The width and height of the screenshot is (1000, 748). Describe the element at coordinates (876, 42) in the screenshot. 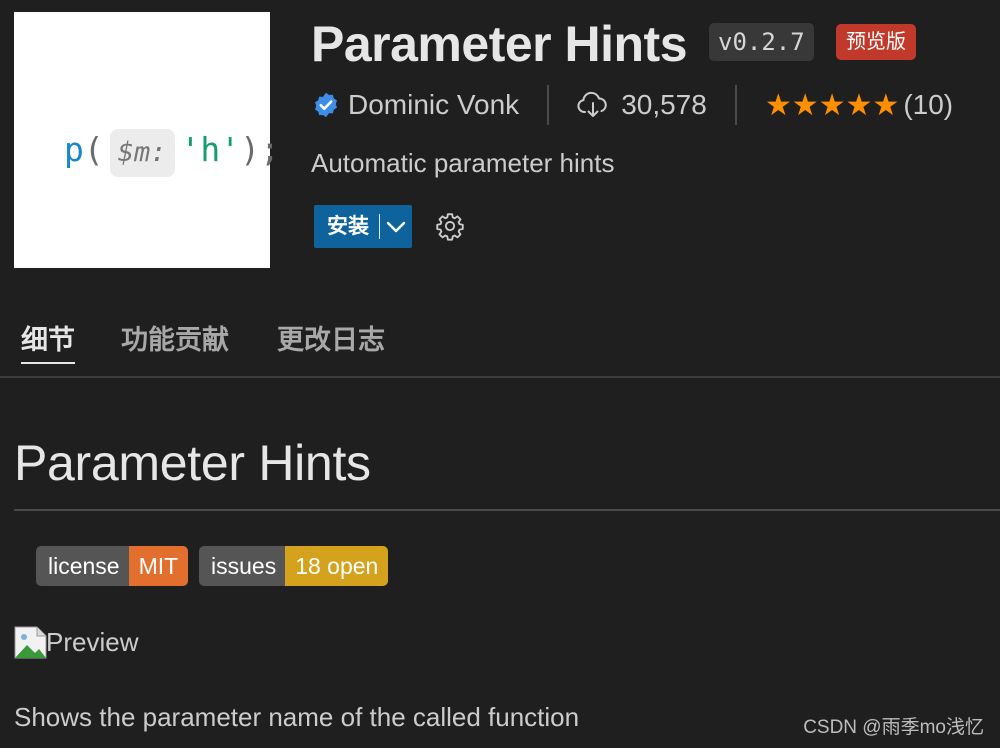

I see `preview-badge: 预览版` at that location.